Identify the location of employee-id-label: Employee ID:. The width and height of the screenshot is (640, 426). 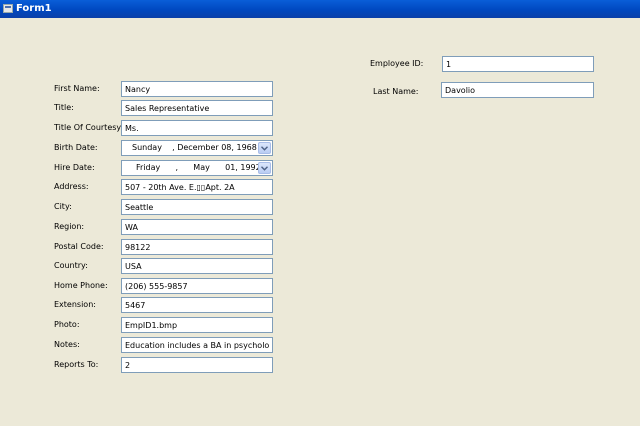
(397, 63).